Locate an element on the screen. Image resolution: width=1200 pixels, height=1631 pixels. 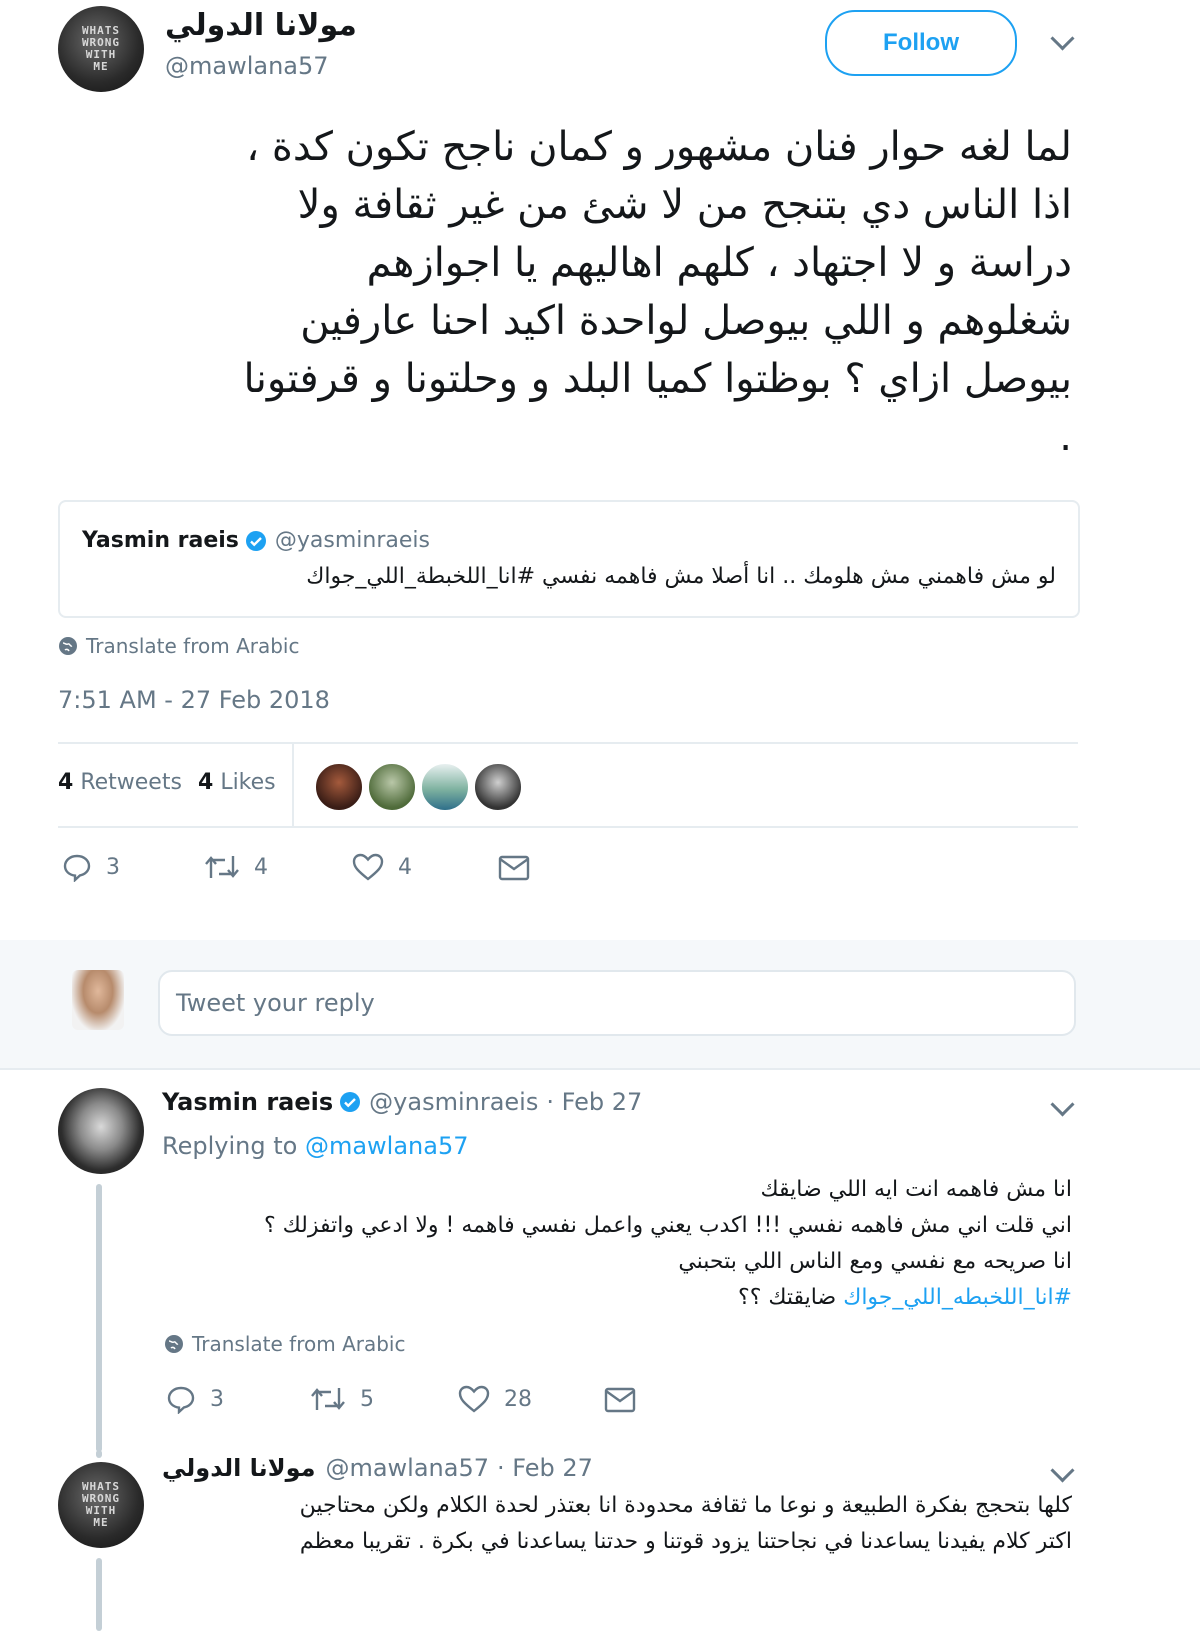
reply-line: #انا_اللخبطه_اللي_جواك ضايقتك ؟؟ is located at coordinates (617, 1298).